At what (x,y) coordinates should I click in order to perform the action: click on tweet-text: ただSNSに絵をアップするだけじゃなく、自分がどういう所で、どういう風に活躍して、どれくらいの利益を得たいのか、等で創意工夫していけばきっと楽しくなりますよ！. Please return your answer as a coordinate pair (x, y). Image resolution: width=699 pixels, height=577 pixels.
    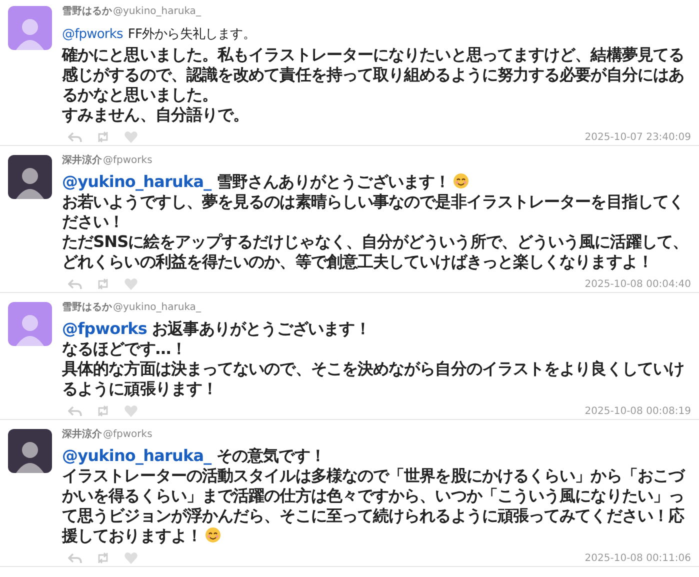
    Looking at the image, I should click on (375, 252).